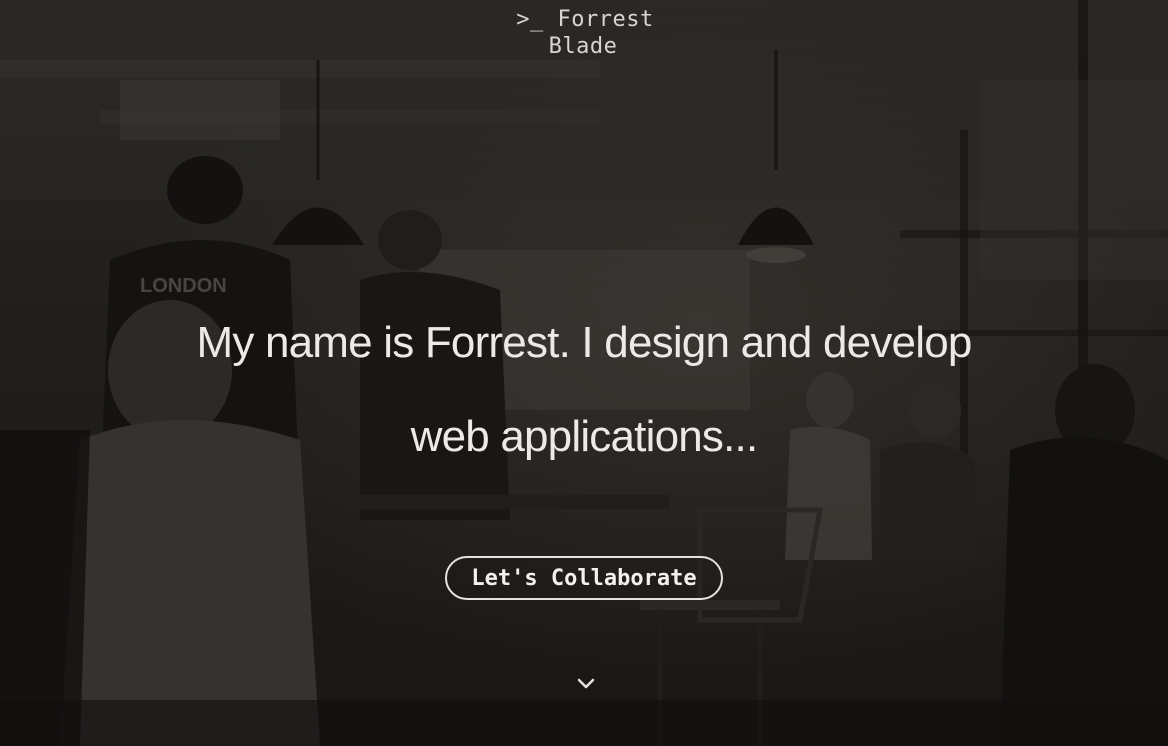 This screenshot has width=1168, height=746. Describe the element at coordinates (584, 342) in the screenshot. I see `hero-headline-line-1: My name is Forrest. I design and develop` at that location.